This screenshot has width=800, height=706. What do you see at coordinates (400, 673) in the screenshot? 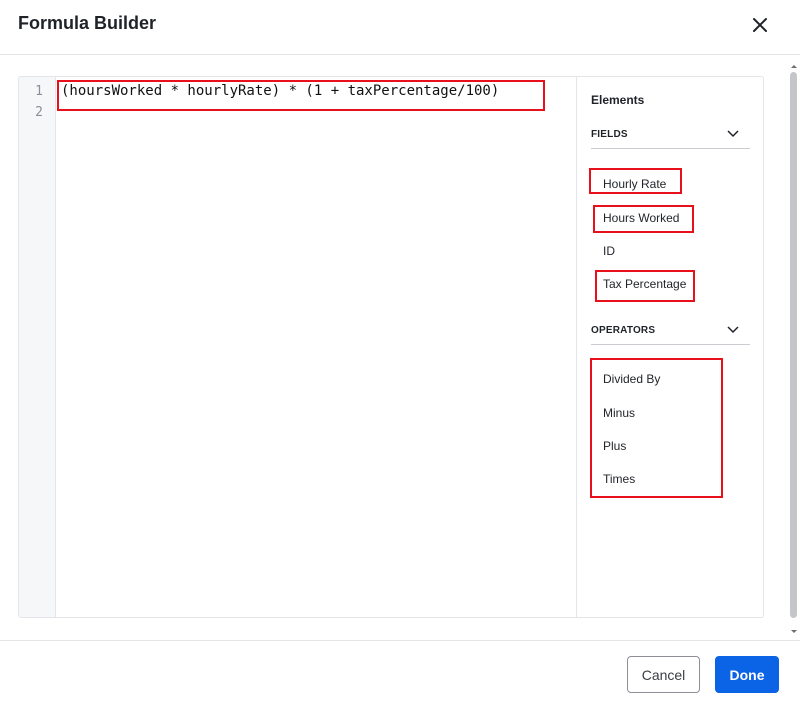
I see `dialog-footer: Cancel Done` at bounding box center [400, 673].